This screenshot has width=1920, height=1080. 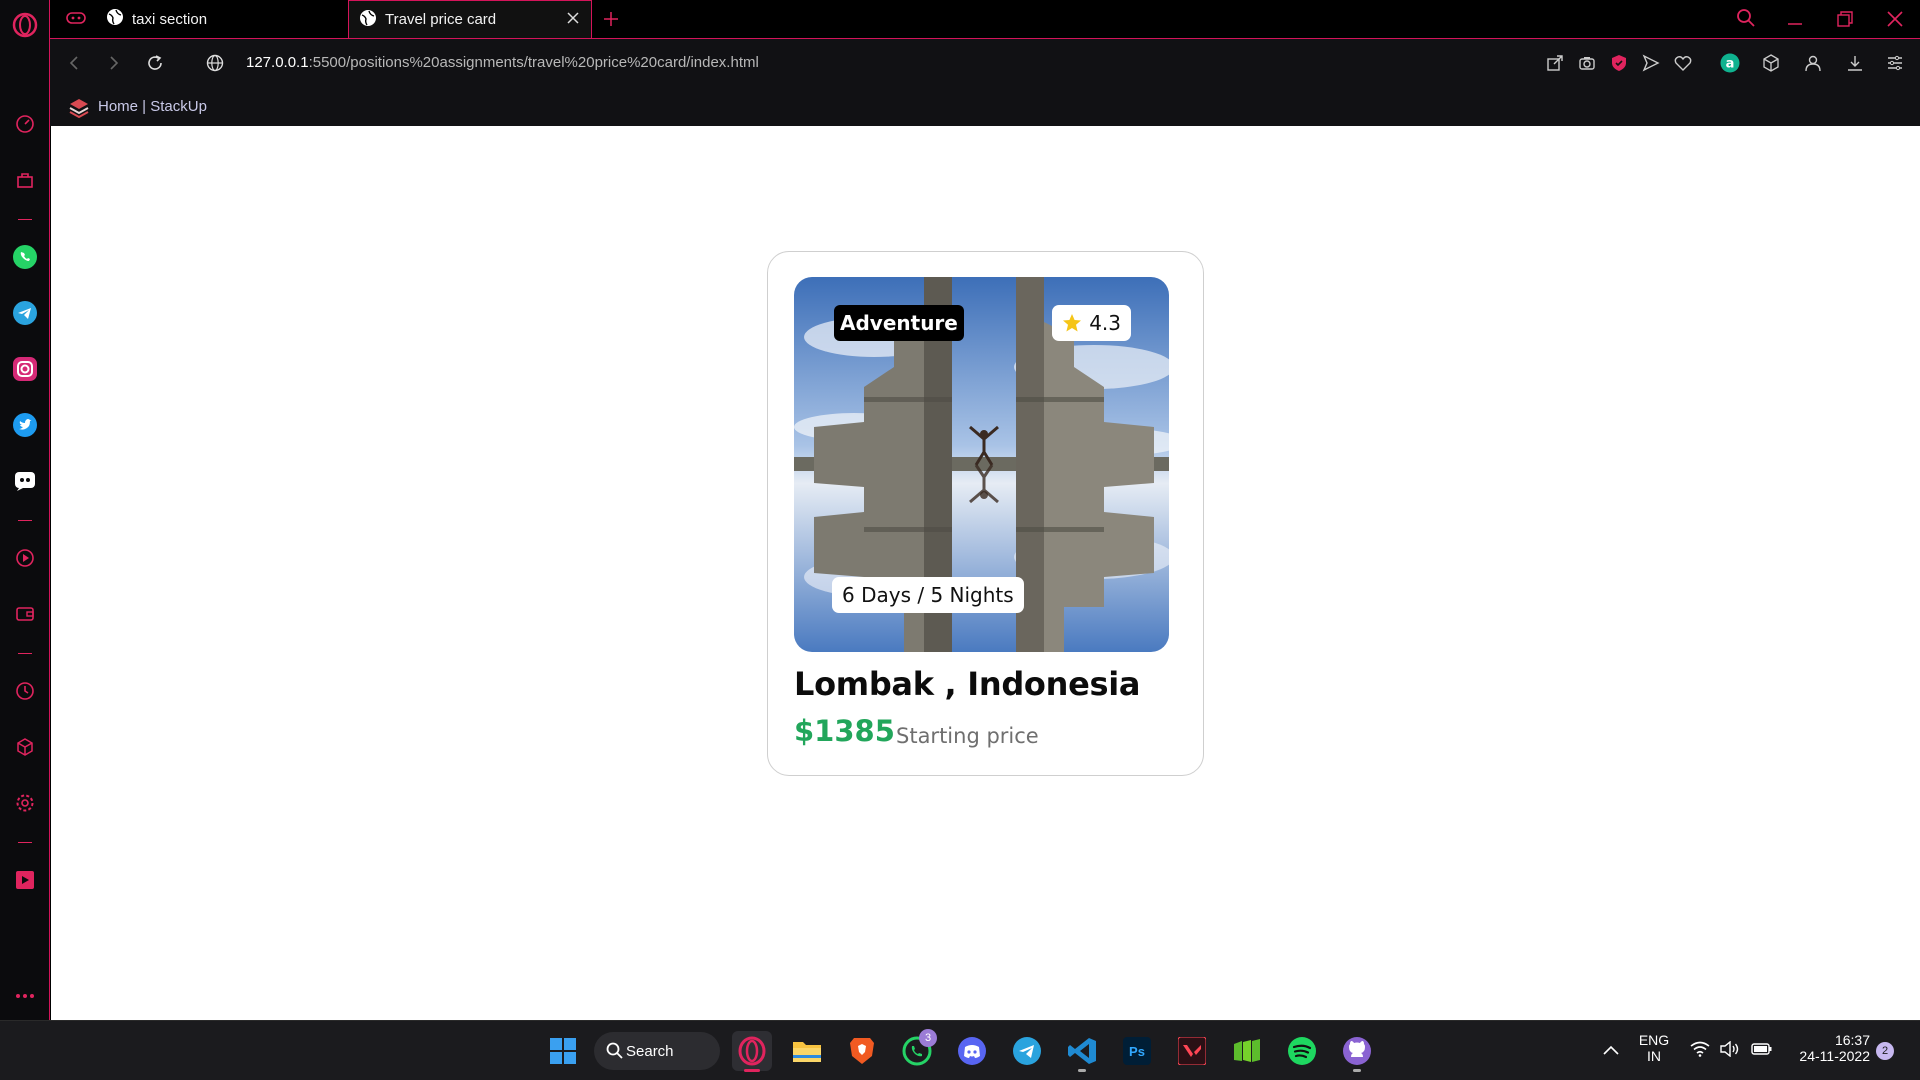 I want to click on extension-a-icon: a, so click(x=1730, y=65).